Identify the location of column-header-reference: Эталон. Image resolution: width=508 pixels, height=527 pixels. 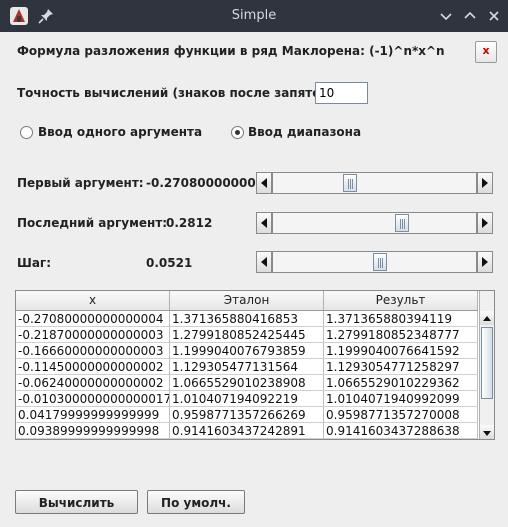
(247, 300).